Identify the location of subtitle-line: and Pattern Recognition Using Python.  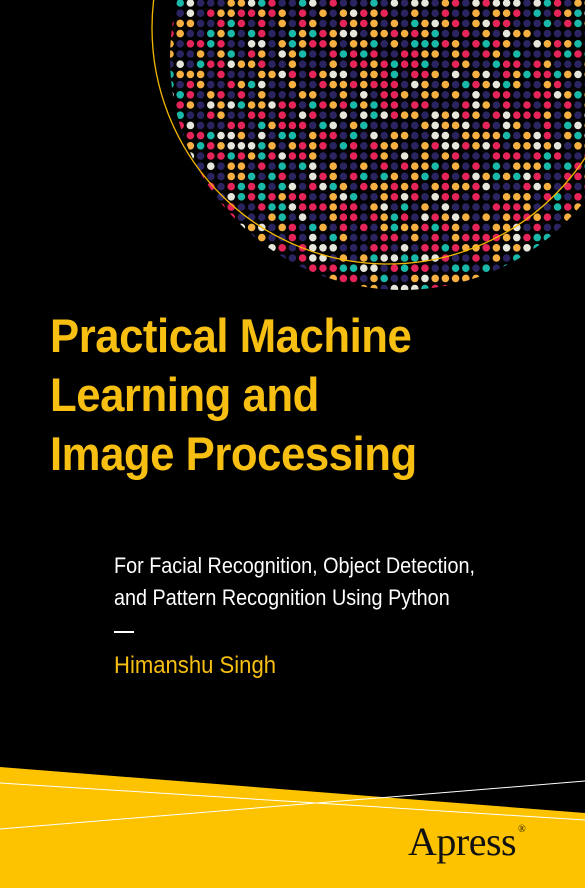
(282, 597).